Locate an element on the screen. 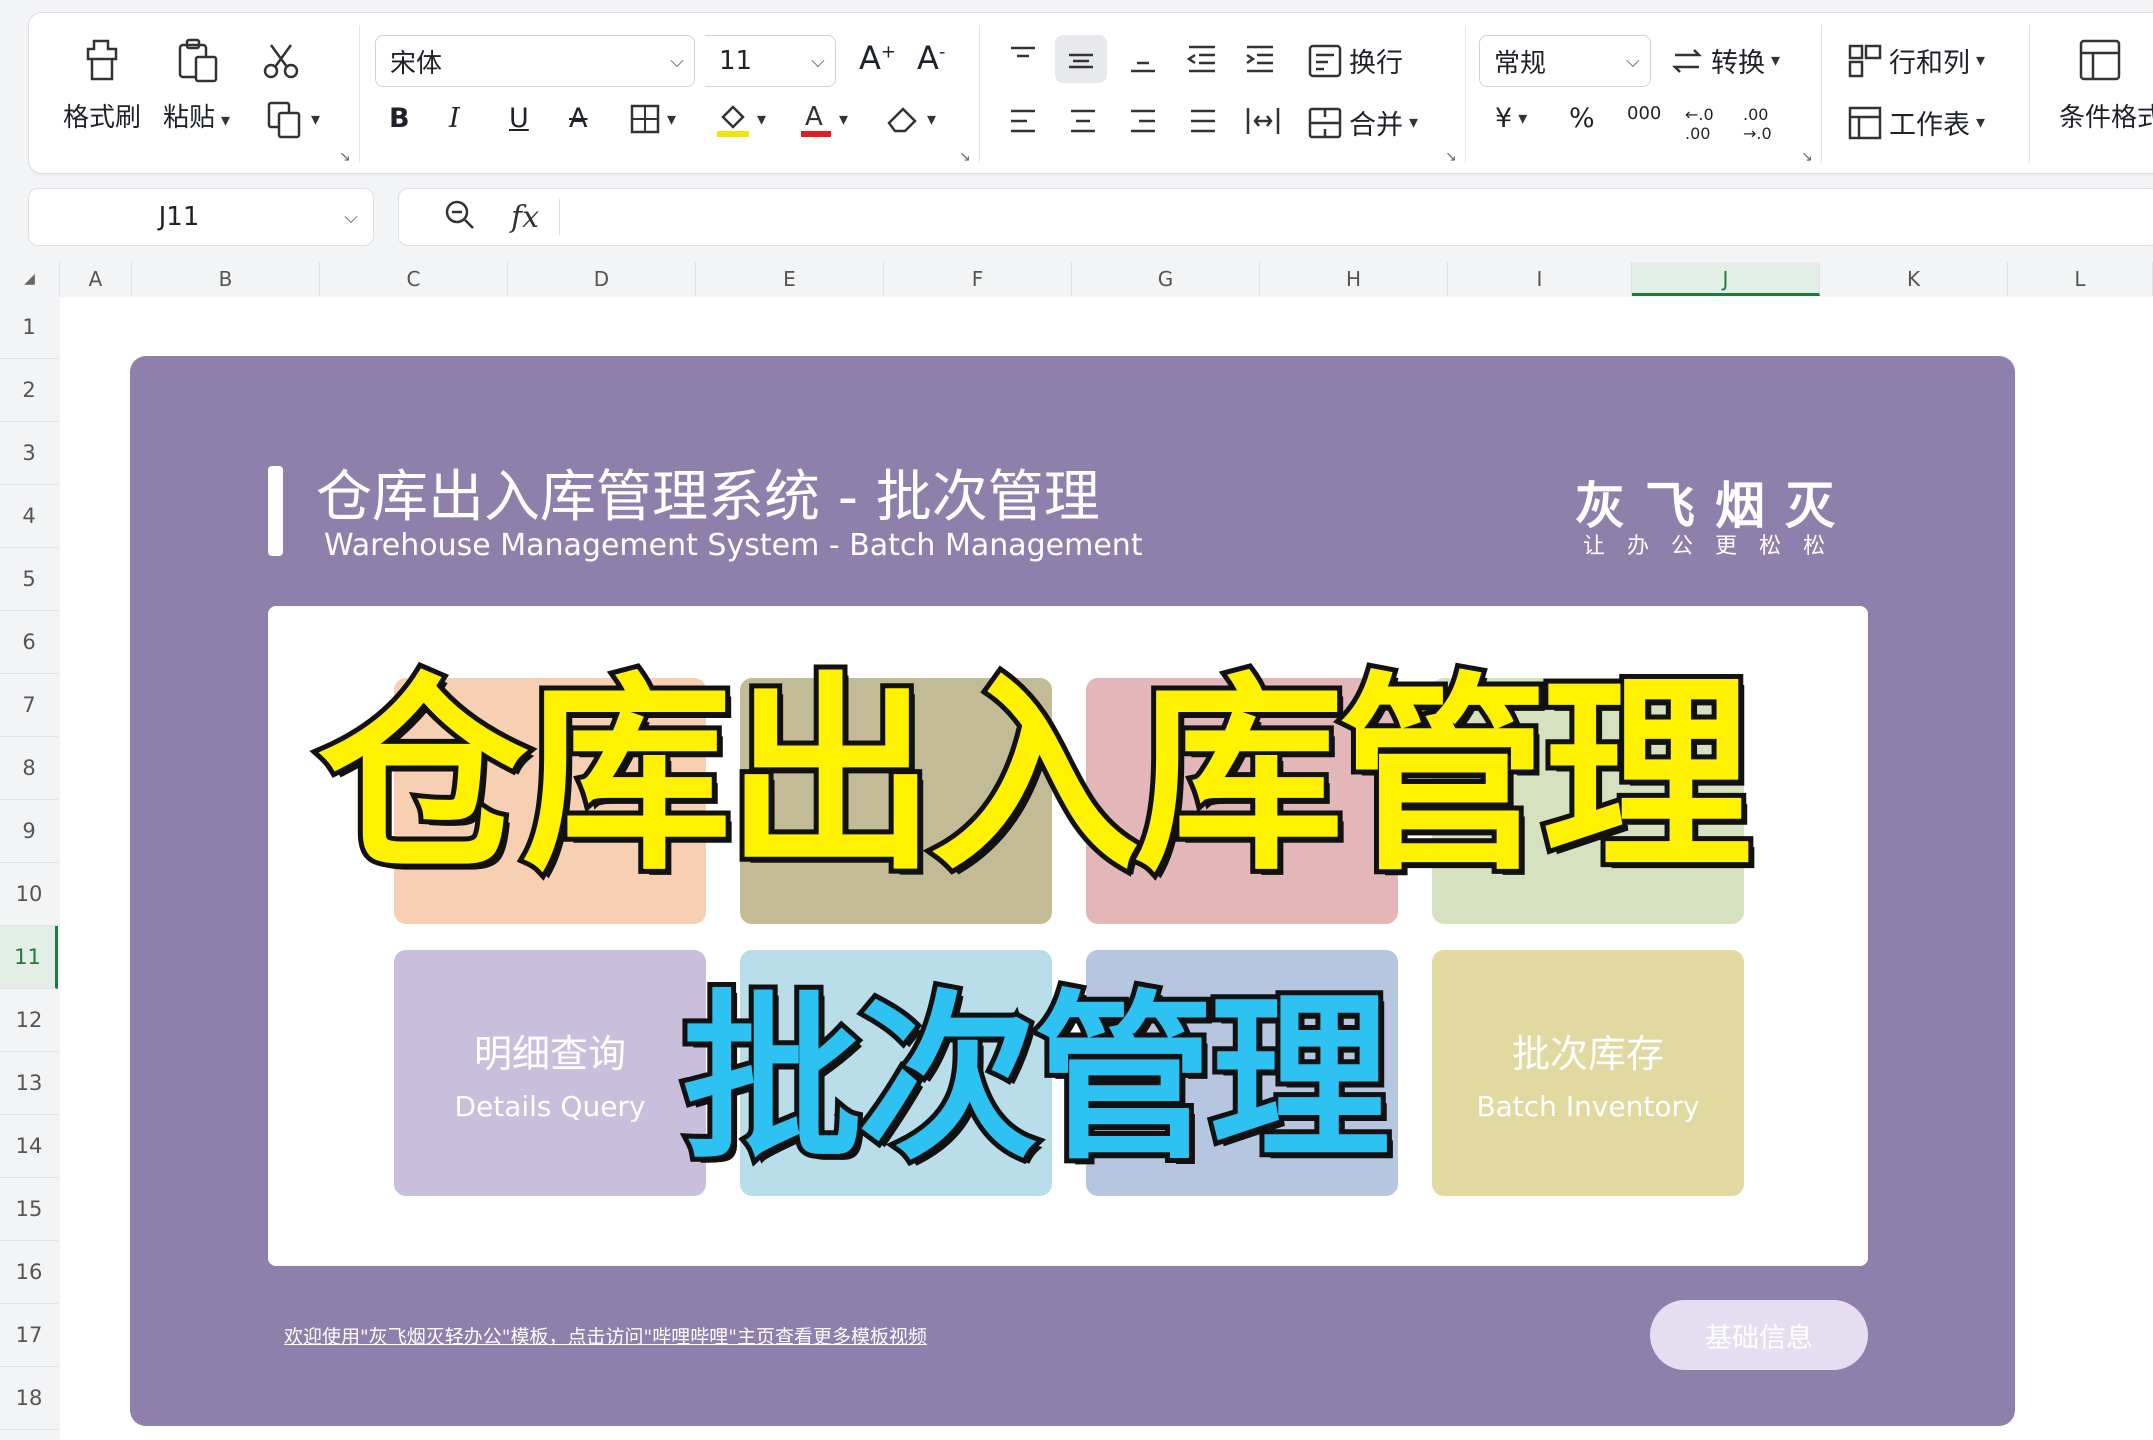 The width and height of the screenshot is (2153, 1440). justify-button is located at coordinates (1203, 121).